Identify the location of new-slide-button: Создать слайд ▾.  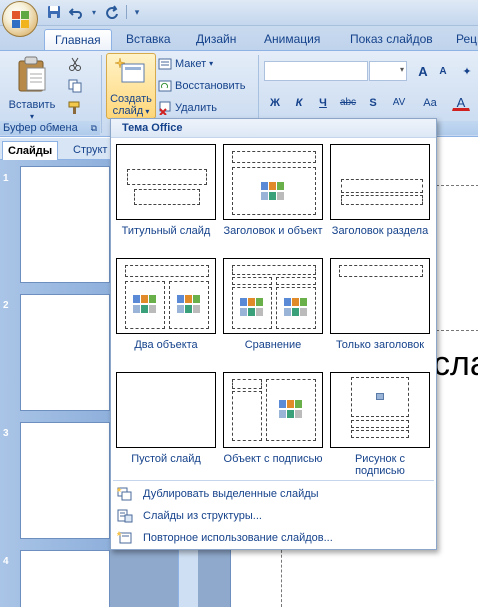
(131, 86).